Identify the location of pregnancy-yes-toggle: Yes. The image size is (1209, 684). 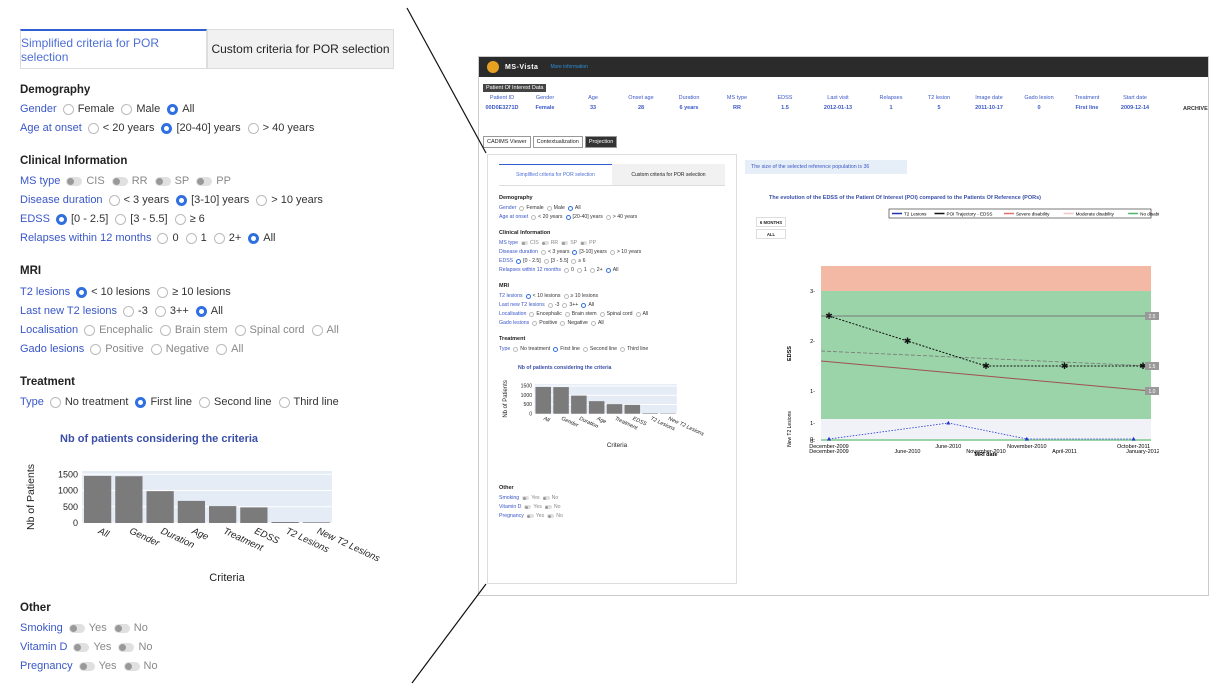
(97, 666).